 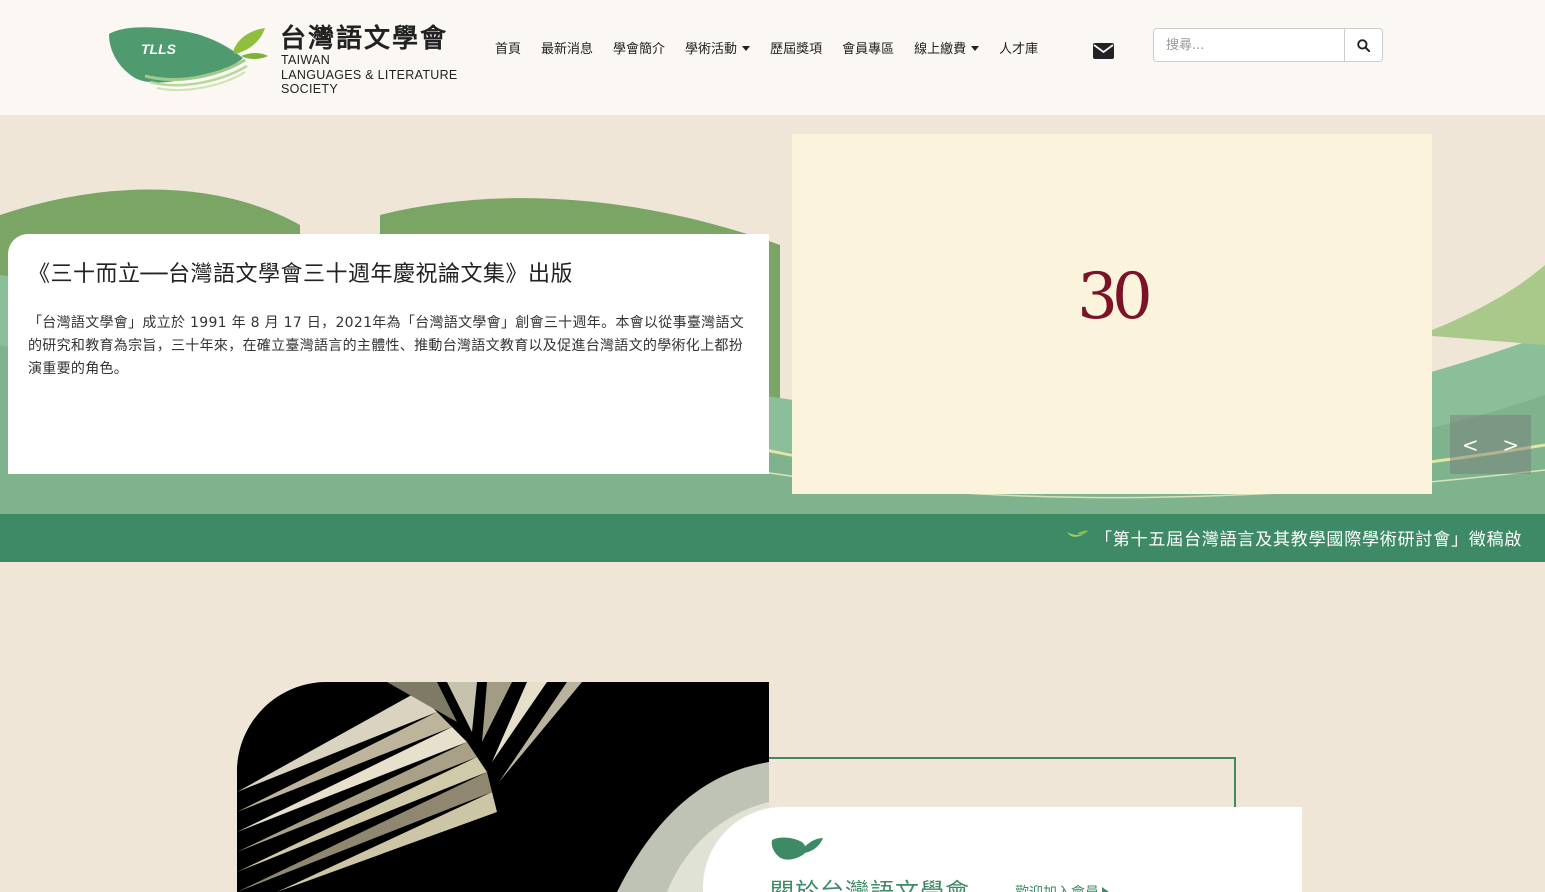 What do you see at coordinates (388, 272) in the screenshot?
I see `hero-title: 《三十而立──台灣語文學會三十週年慶祝論文集》出版` at bounding box center [388, 272].